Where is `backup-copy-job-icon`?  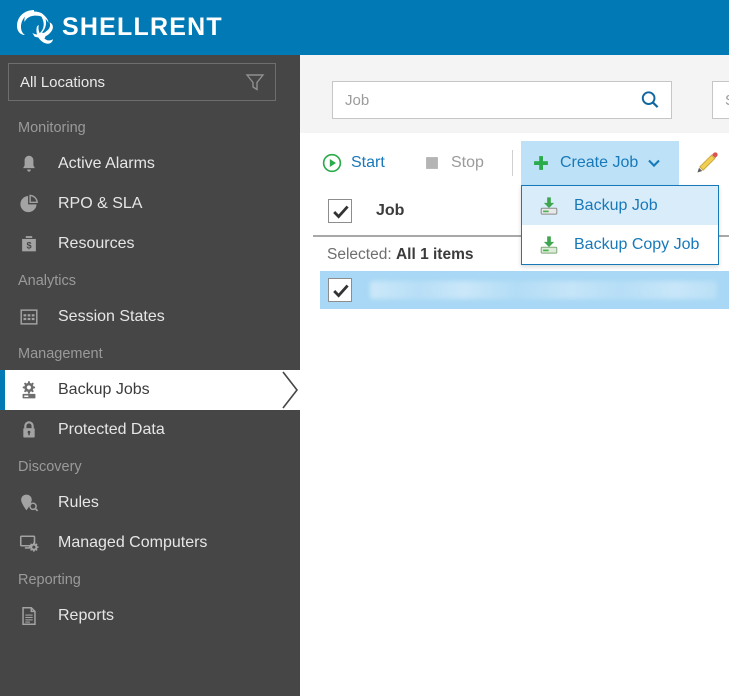 backup-copy-job-icon is located at coordinates (549, 244).